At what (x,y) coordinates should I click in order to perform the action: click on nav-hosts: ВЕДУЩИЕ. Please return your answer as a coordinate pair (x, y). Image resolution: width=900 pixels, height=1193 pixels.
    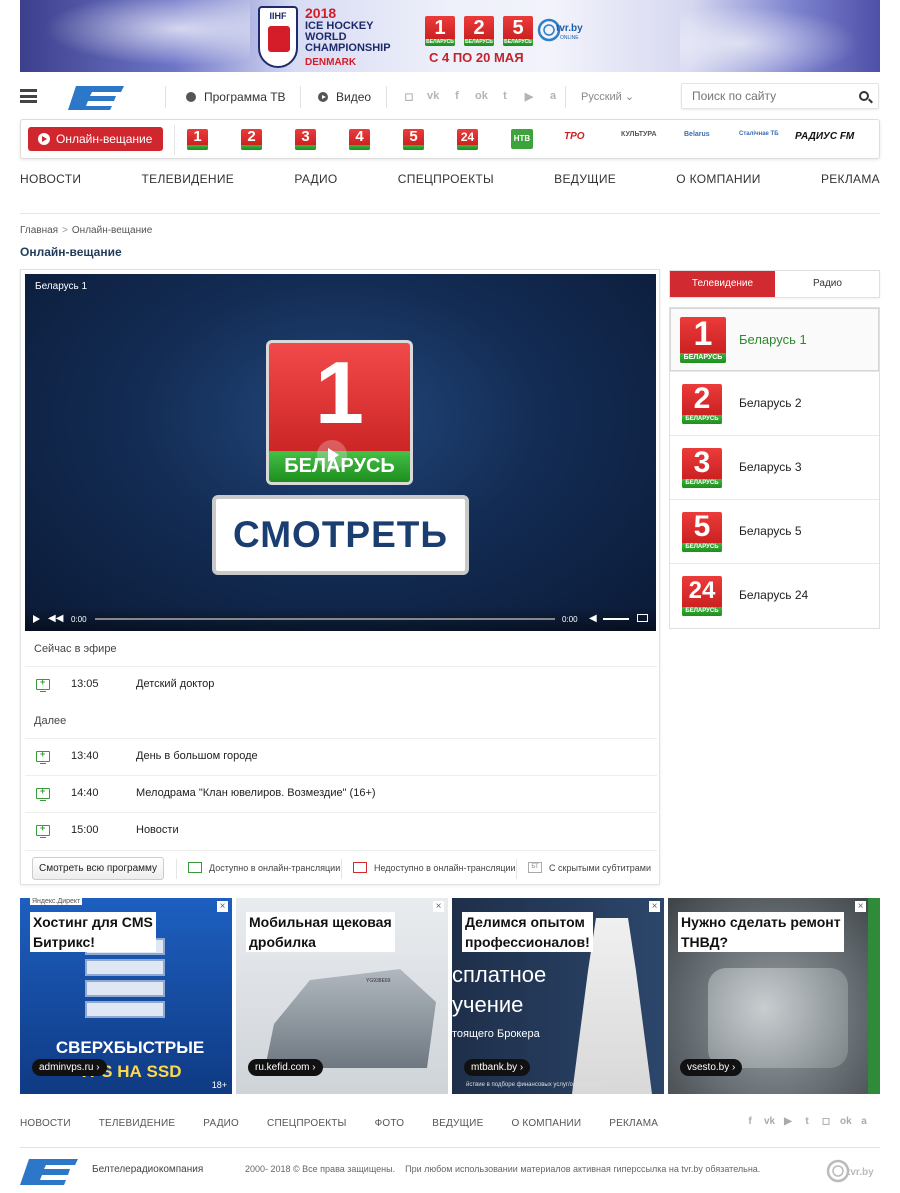
    Looking at the image, I should click on (585, 179).